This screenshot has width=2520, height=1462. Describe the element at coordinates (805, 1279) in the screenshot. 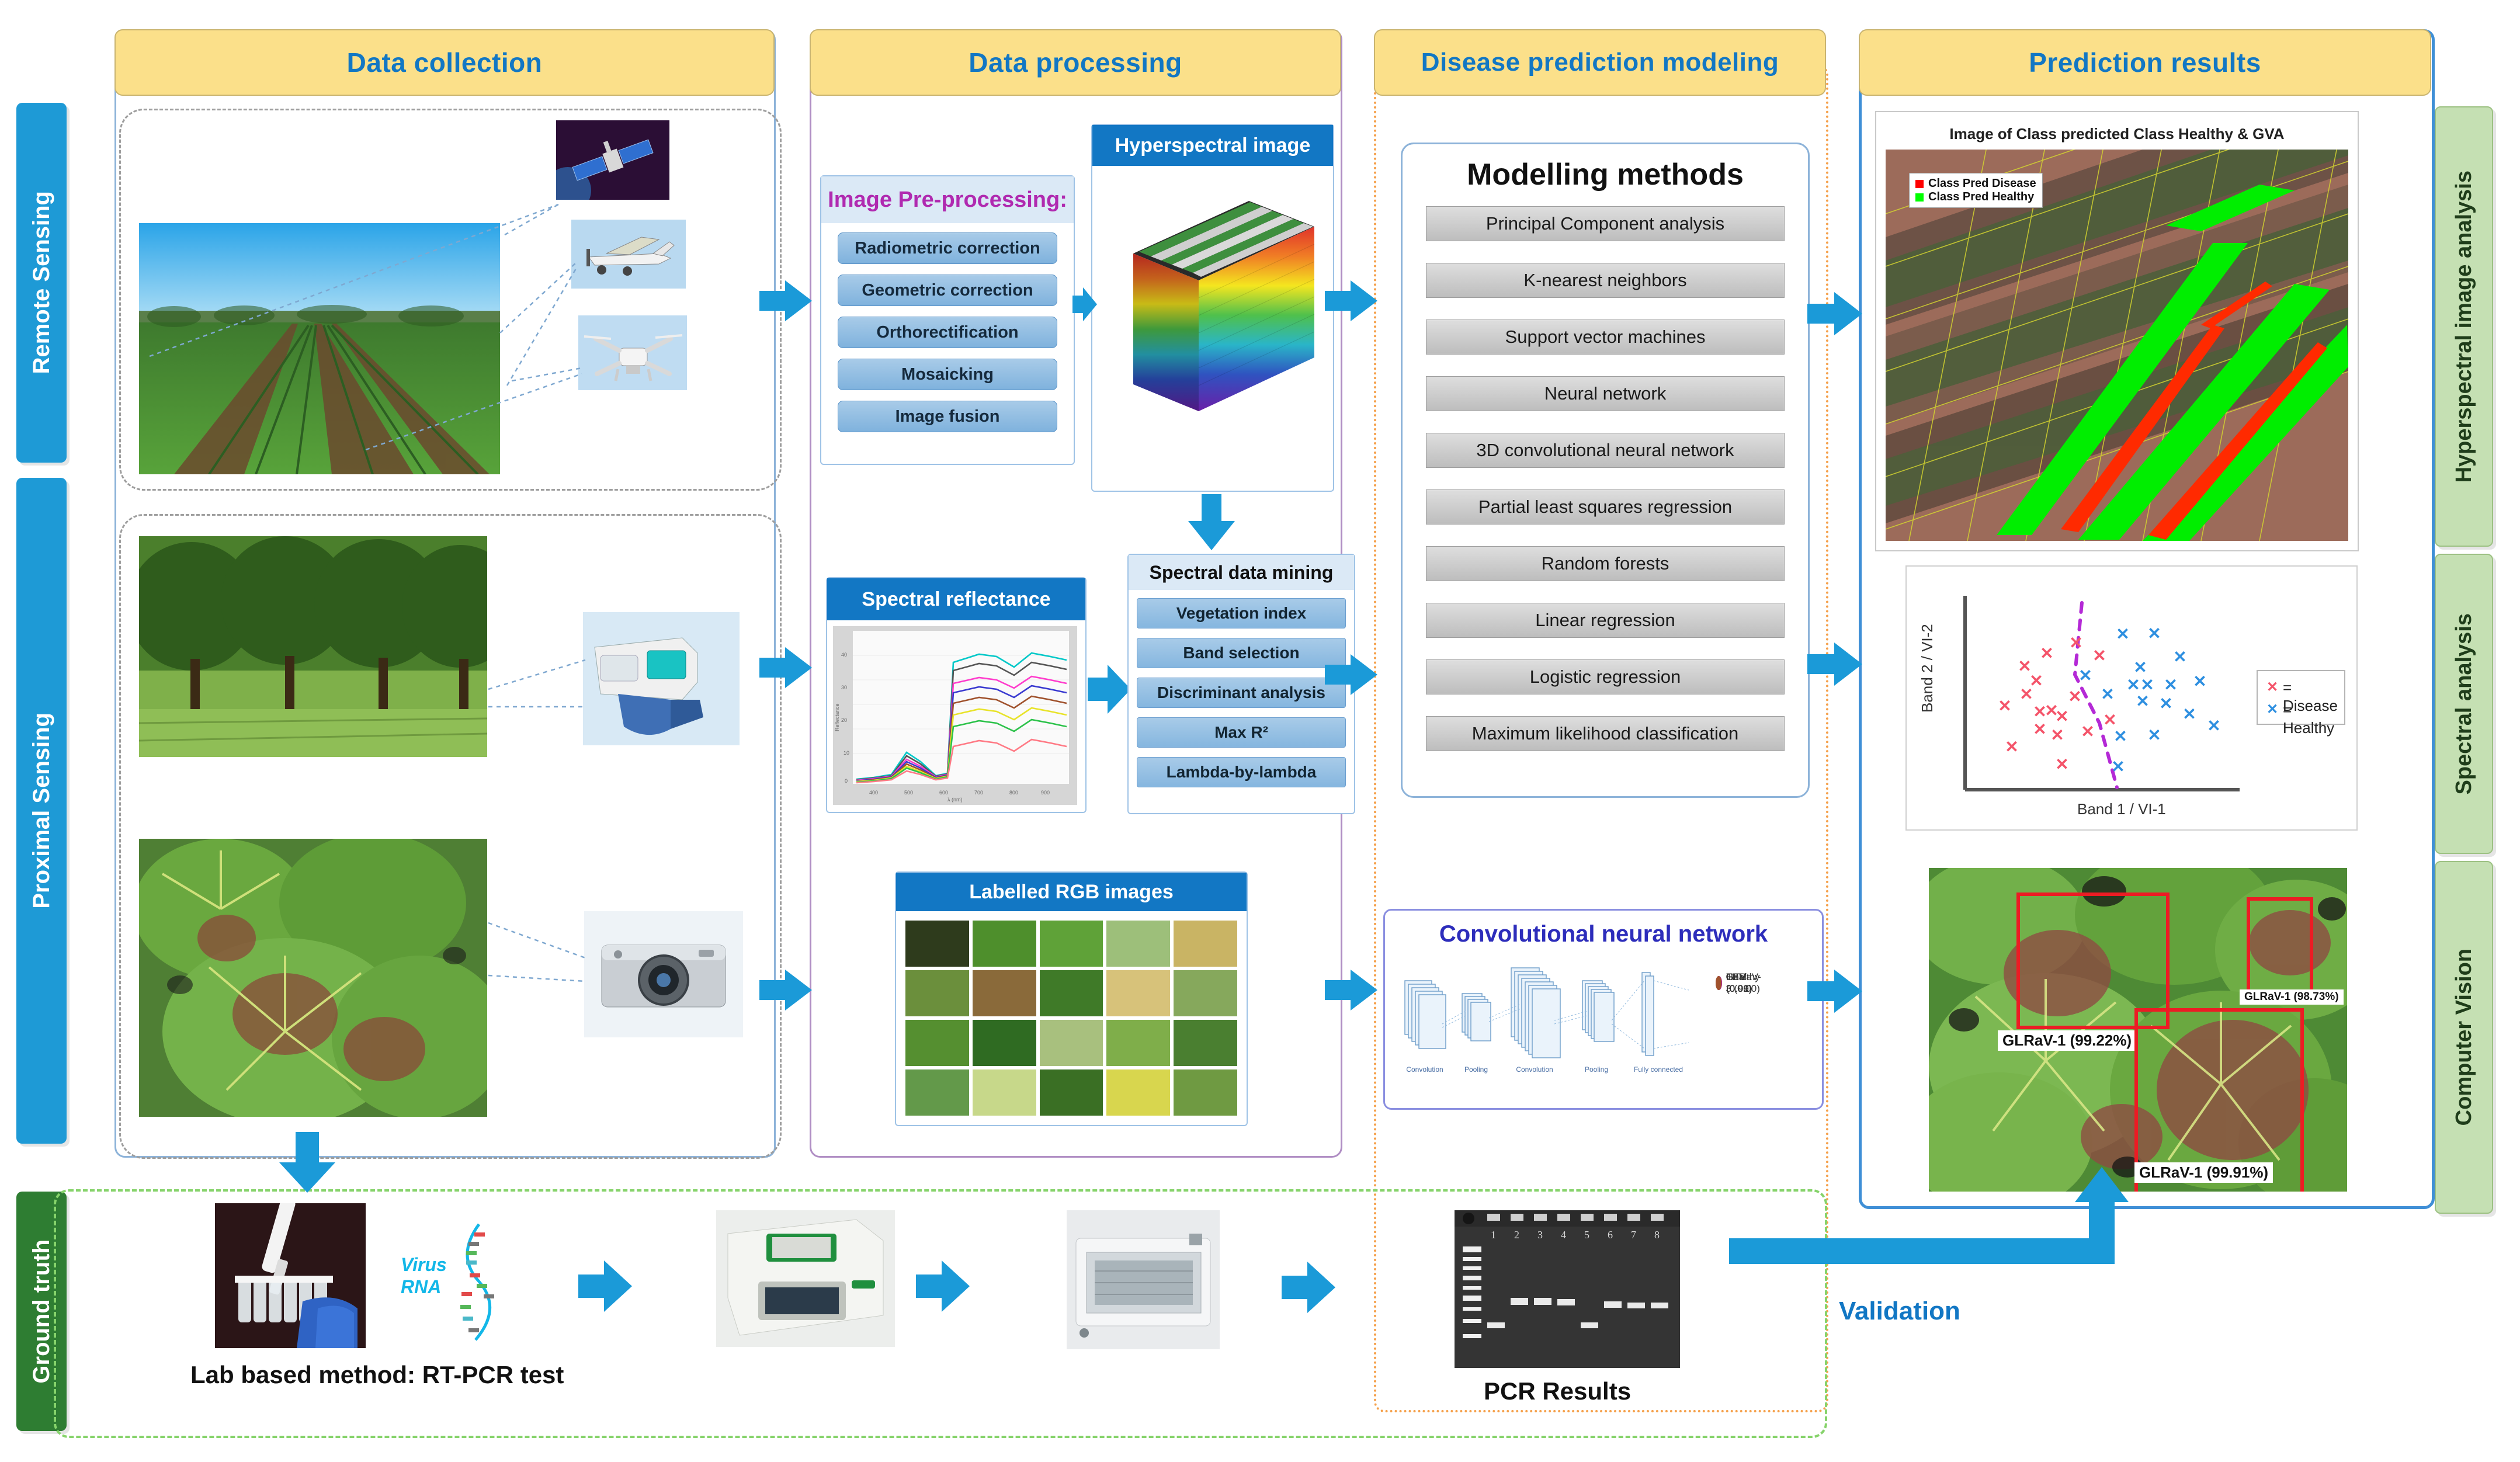

I see `thermocycler-photo` at that location.